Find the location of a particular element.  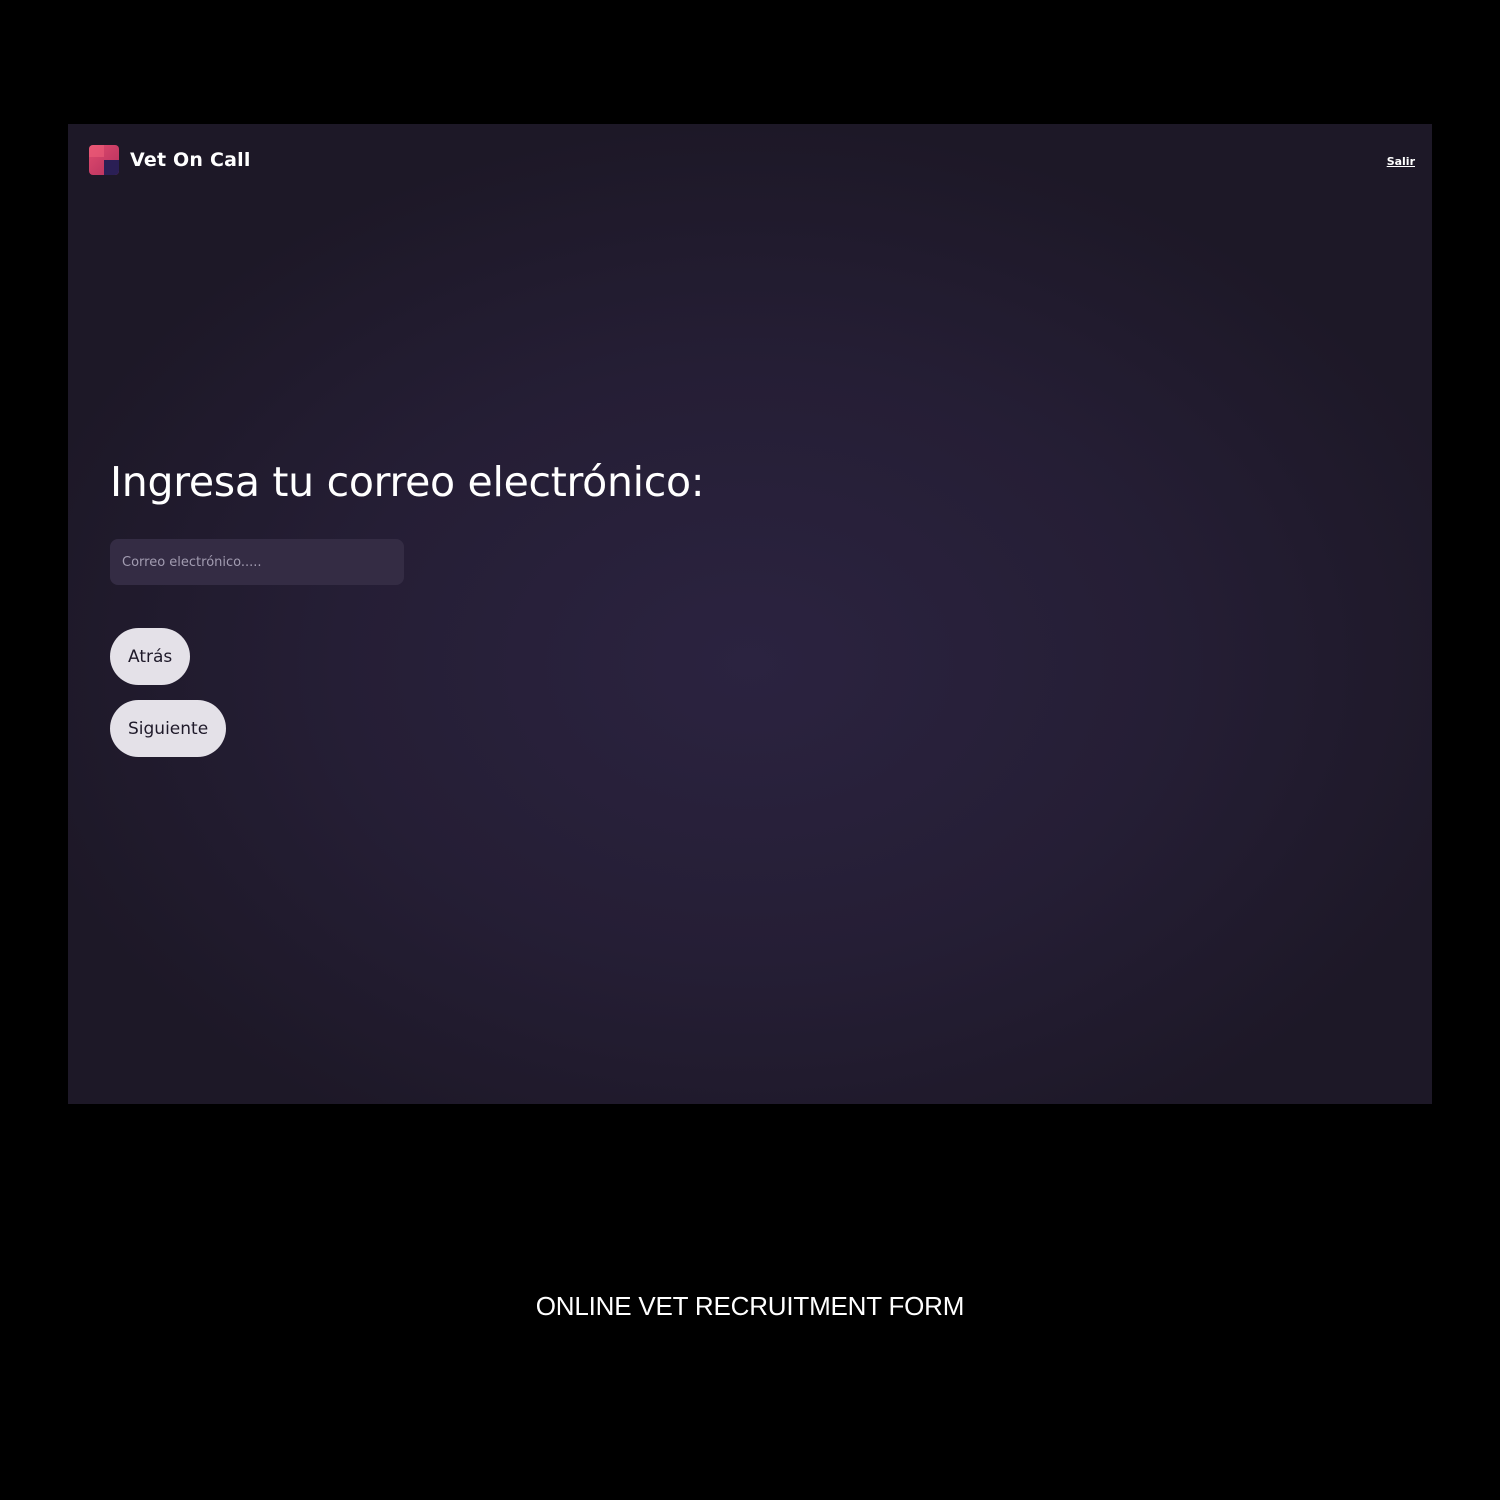

vet-on-call-logo-icon is located at coordinates (104, 160).